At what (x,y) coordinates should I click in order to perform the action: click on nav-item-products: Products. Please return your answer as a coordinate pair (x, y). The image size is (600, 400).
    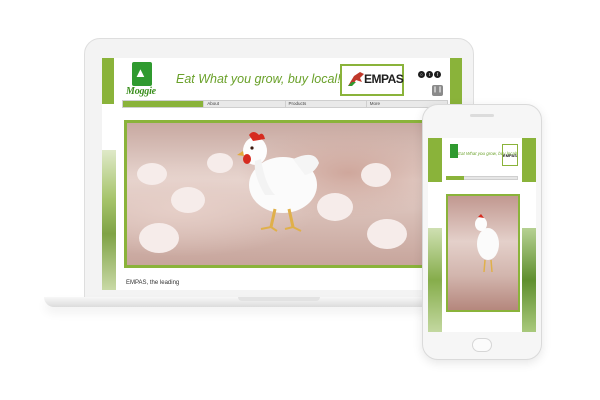
    Looking at the image, I should click on (325, 104).